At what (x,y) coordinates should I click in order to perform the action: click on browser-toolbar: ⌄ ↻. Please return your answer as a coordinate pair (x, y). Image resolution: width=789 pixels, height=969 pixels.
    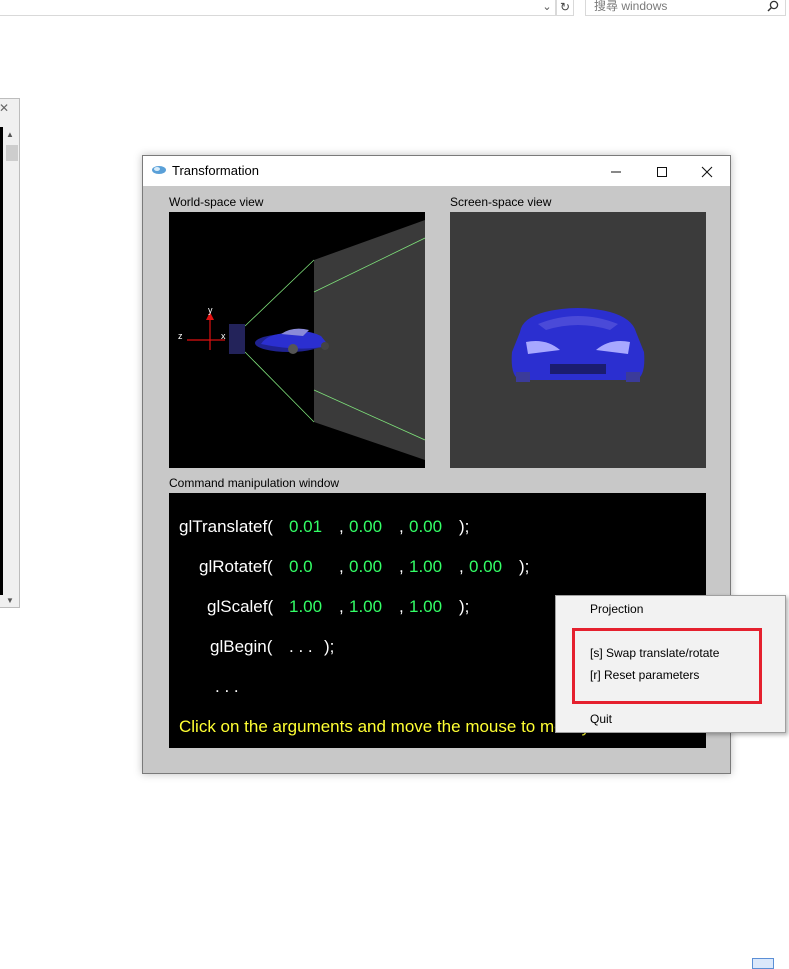
    Looking at the image, I should click on (394, 8).